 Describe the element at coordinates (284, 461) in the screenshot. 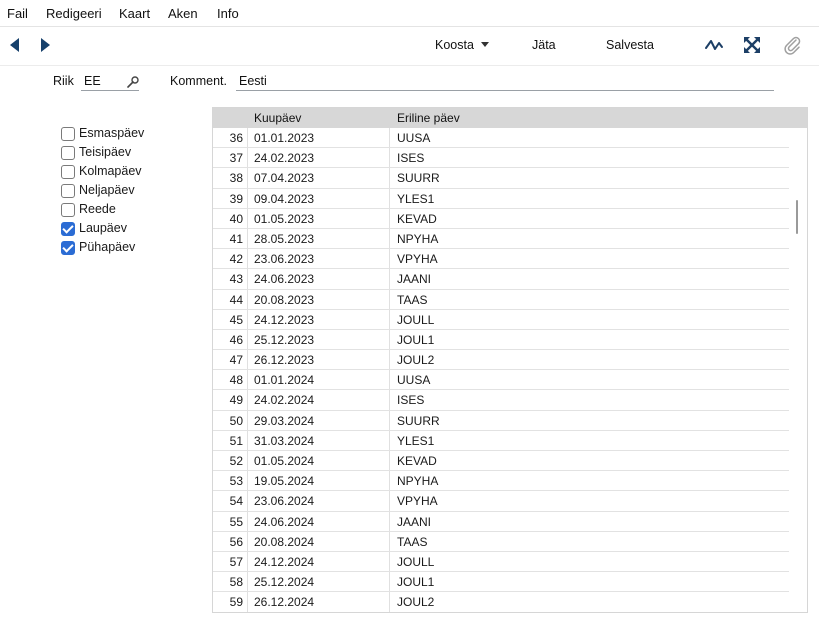

I see `row-date: 01.05.2024` at that location.